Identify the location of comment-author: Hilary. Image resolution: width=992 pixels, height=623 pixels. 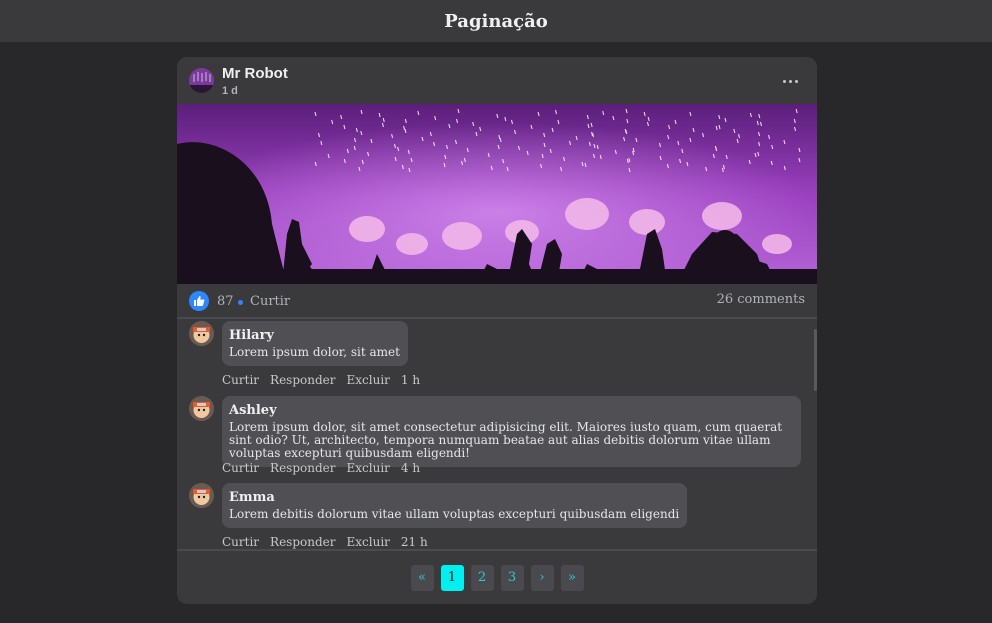
(314, 336).